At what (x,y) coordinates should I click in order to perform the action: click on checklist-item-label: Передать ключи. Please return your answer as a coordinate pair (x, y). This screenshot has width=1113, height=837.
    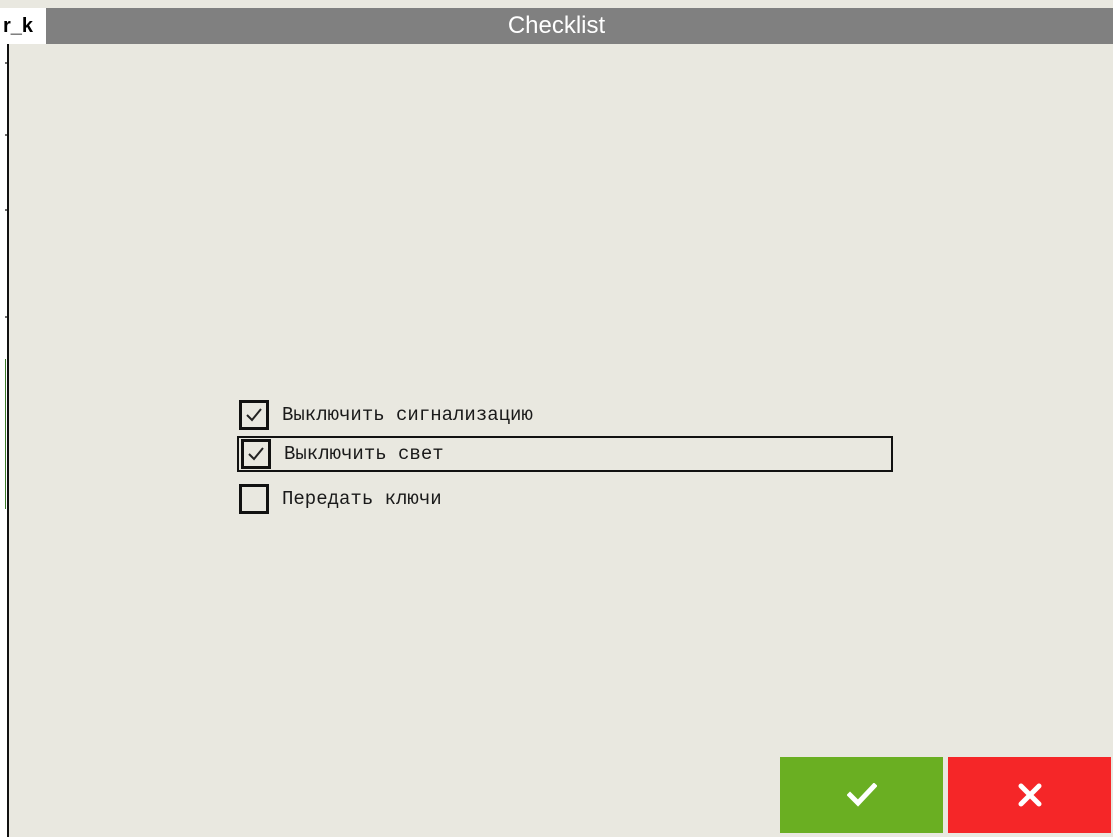
    Looking at the image, I should click on (362, 499).